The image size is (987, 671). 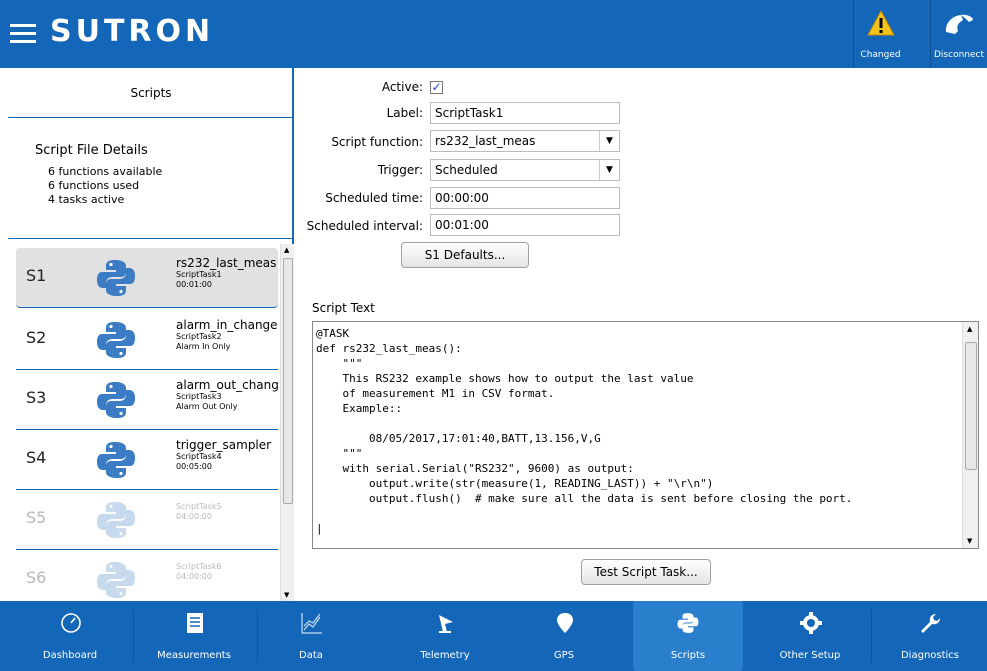 What do you see at coordinates (311, 655) in the screenshot?
I see `nav-label: Data` at bounding box center [311, 655].